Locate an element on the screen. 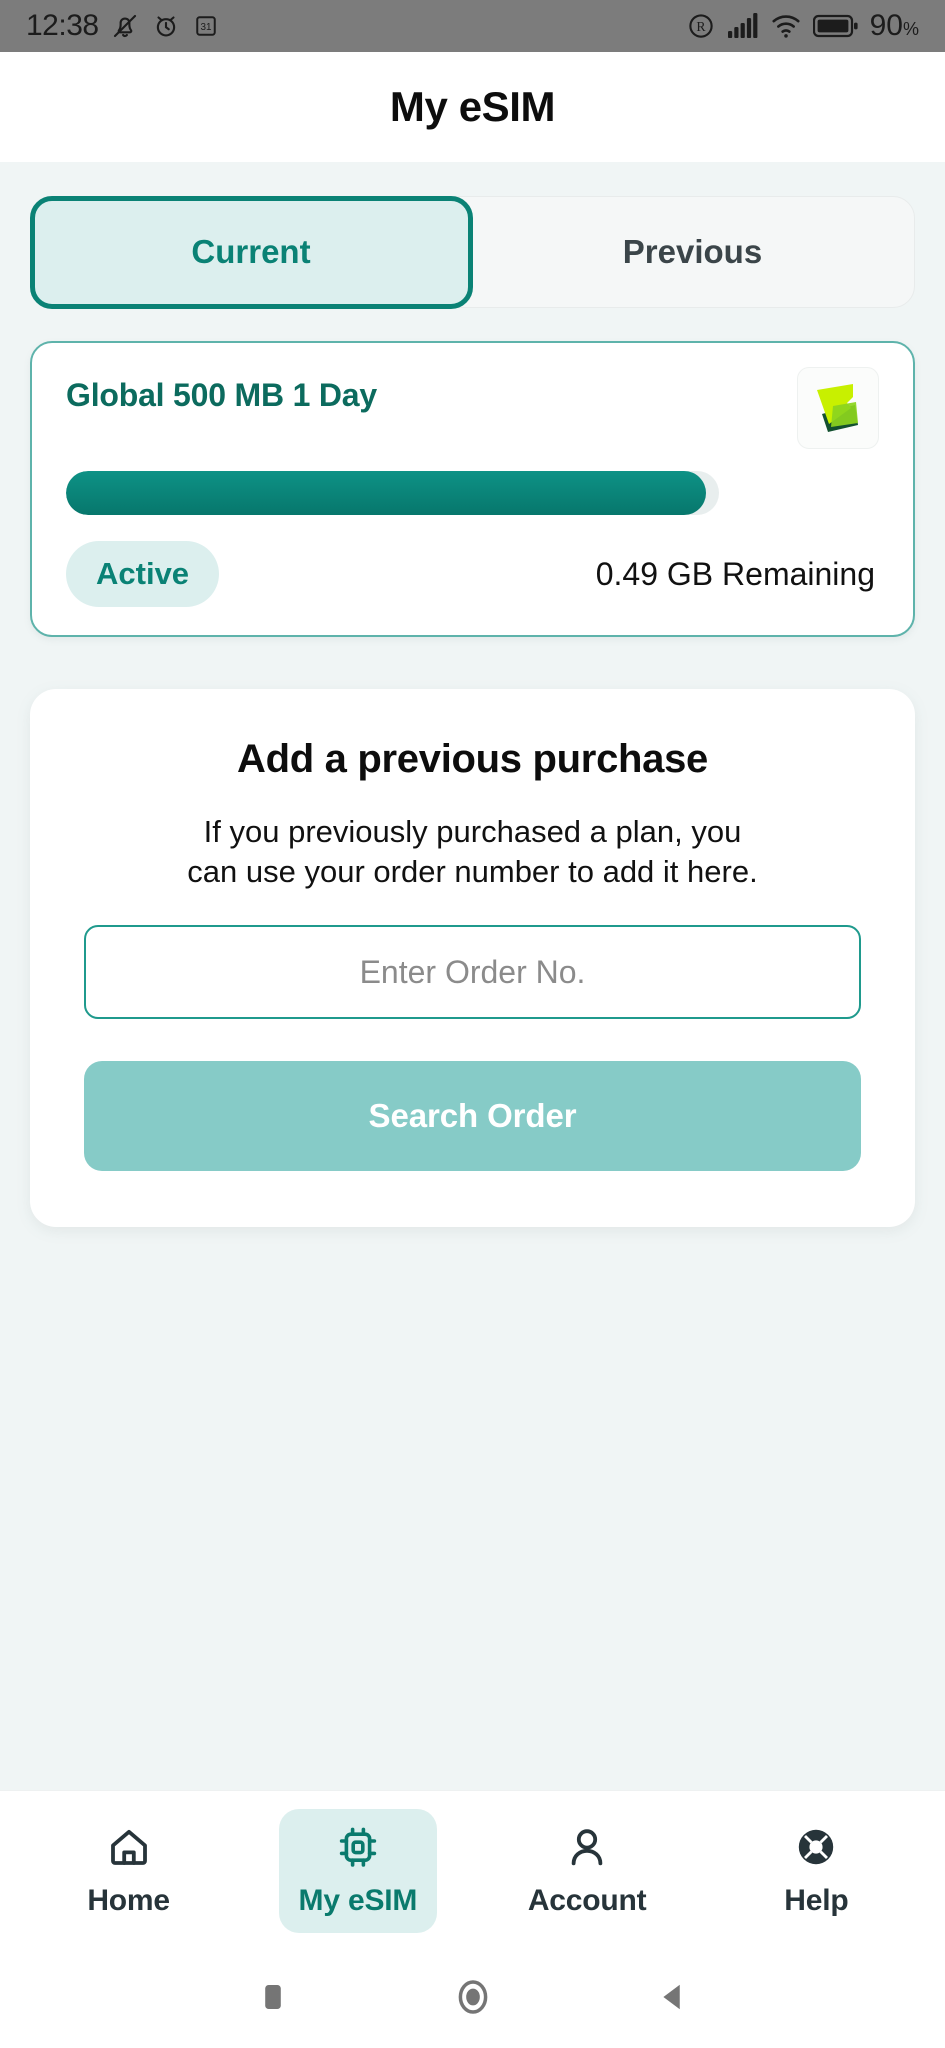 Image resolution: width=945 pixels, height=2048 pixels. bottom-navigation: Home My eSIM Account Help is located at coordinates (472, 1870).